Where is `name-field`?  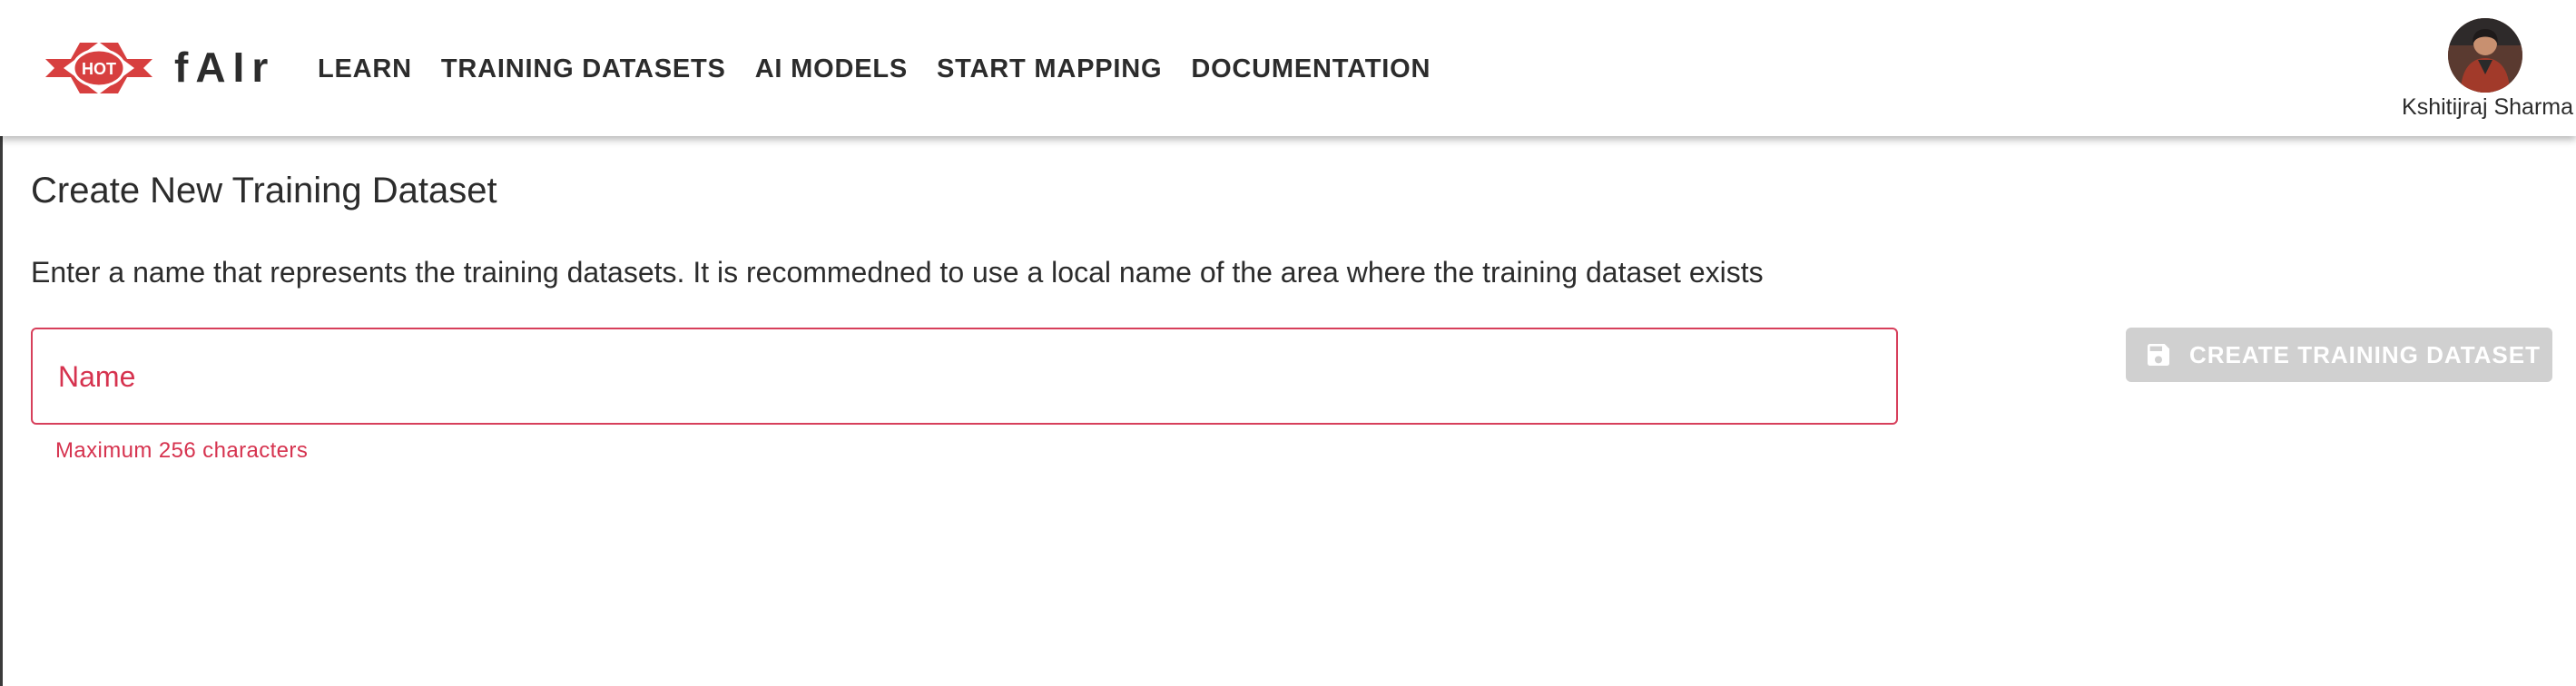 name-field is located at coordinates (964, 376).